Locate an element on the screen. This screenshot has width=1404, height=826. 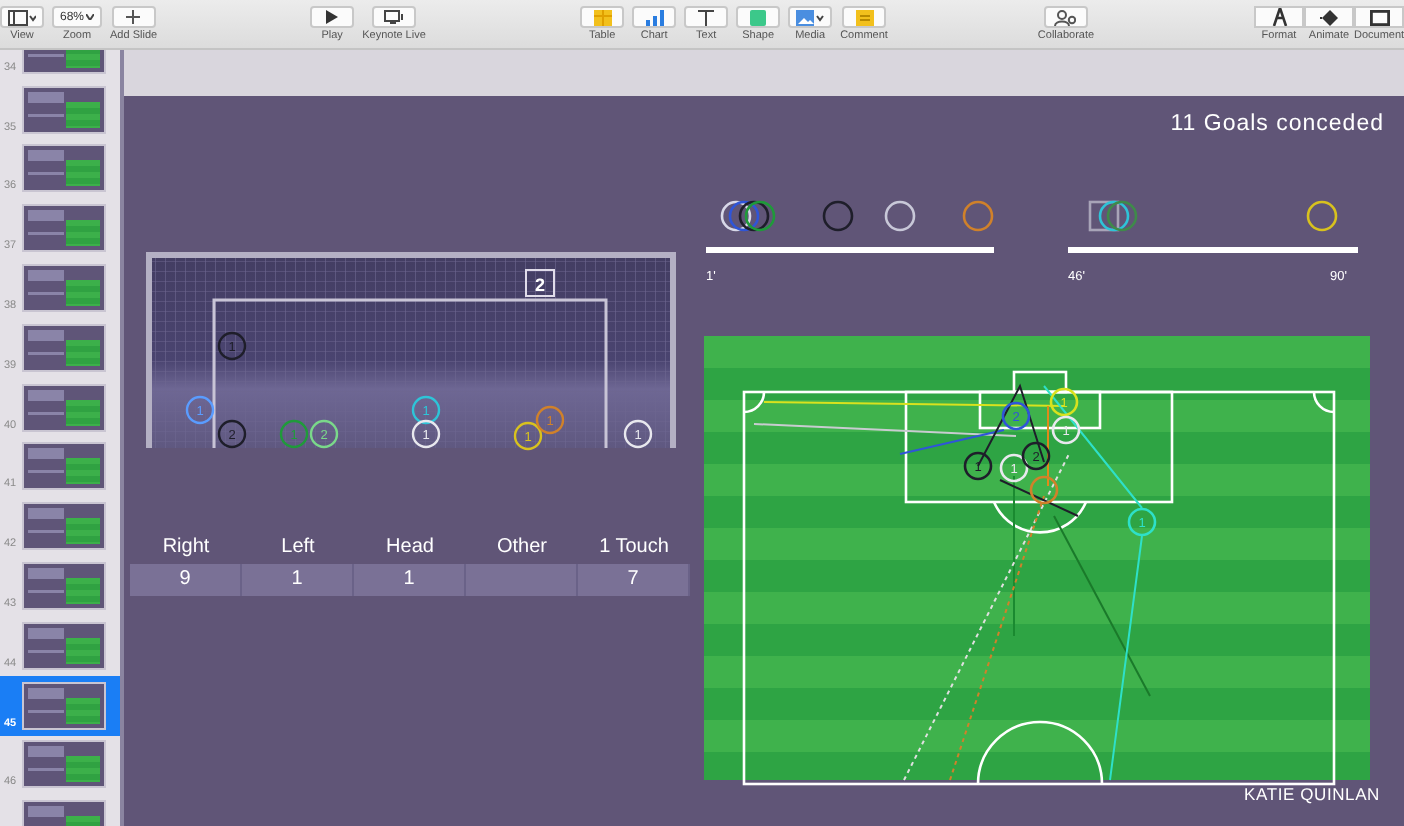
shot-marker is located at coordinates (1044, 490).